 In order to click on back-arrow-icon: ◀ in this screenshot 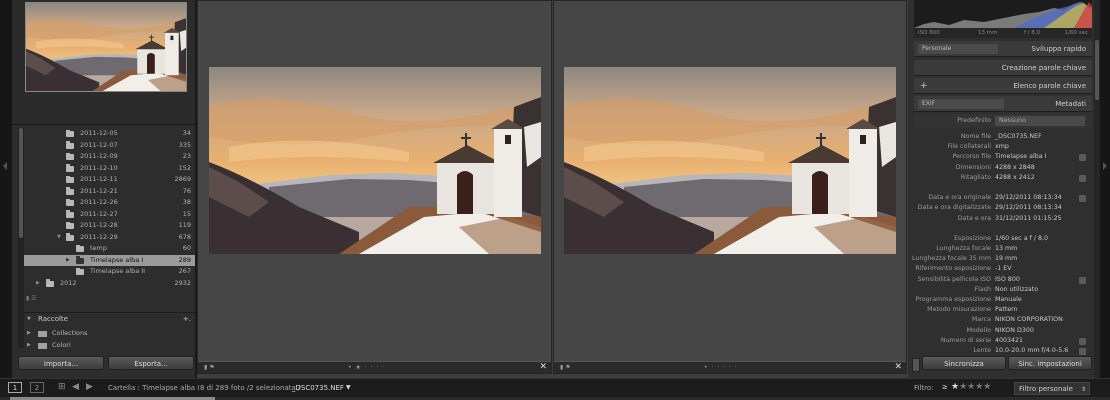, I will do `click(75, 387)`.